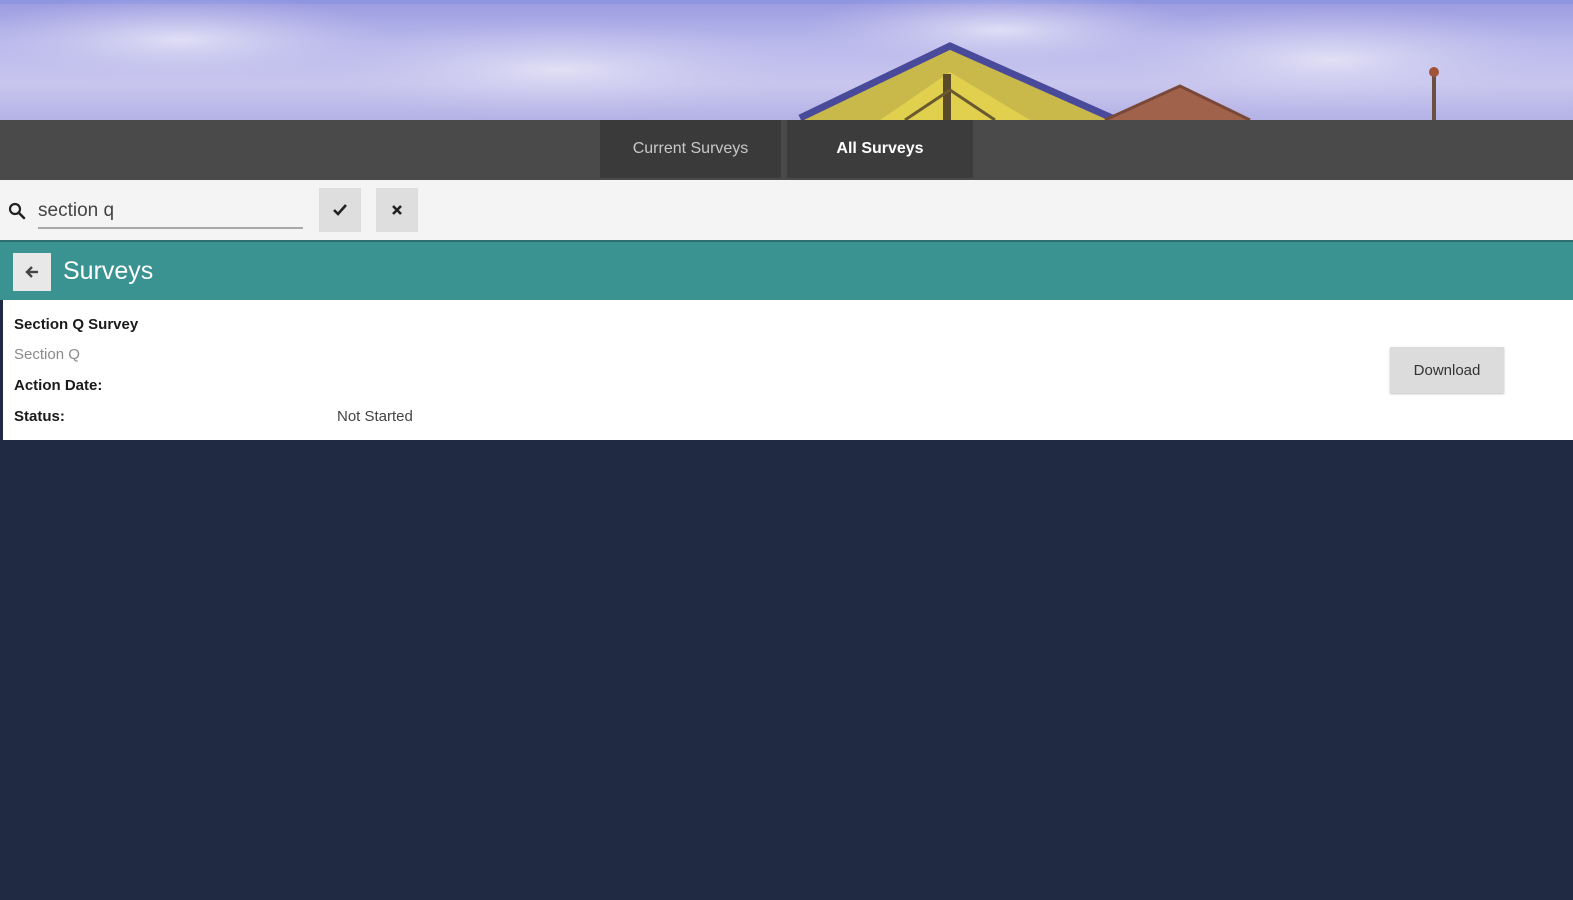 The height and width of the screenshot is (900, 1573). I want to click on download-button: Download, so click(1447, 370).